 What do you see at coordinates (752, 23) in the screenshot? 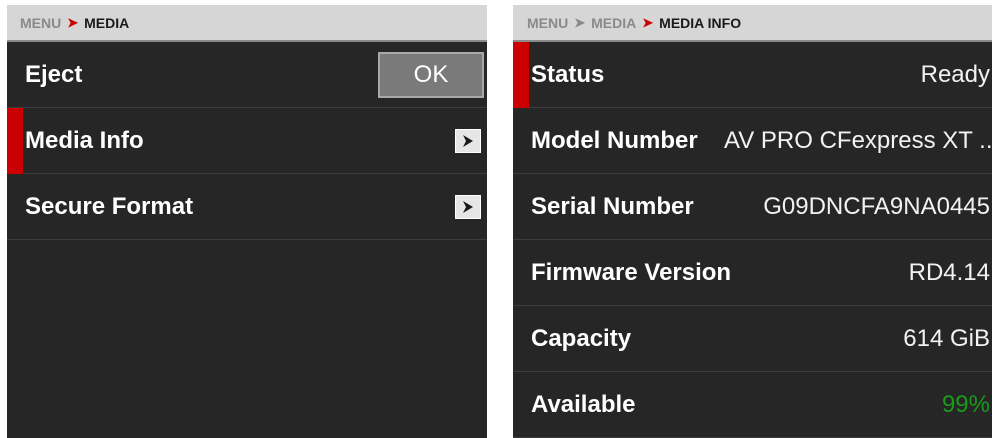
I see `breadcrumb: MENU ➤ MEDIA ➤ MEDIA INFO` at bounding box center [752, 23].